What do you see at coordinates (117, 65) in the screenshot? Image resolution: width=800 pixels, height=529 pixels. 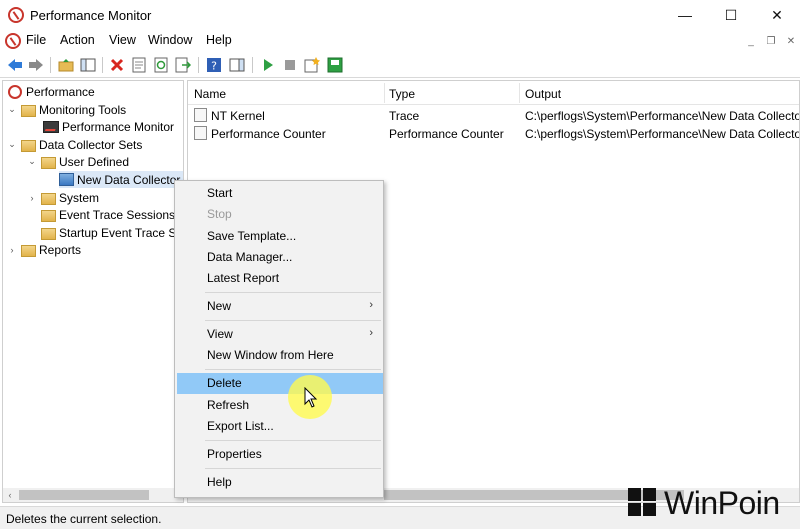 I see `delete-x-icon` at bounding box center [117, 65].